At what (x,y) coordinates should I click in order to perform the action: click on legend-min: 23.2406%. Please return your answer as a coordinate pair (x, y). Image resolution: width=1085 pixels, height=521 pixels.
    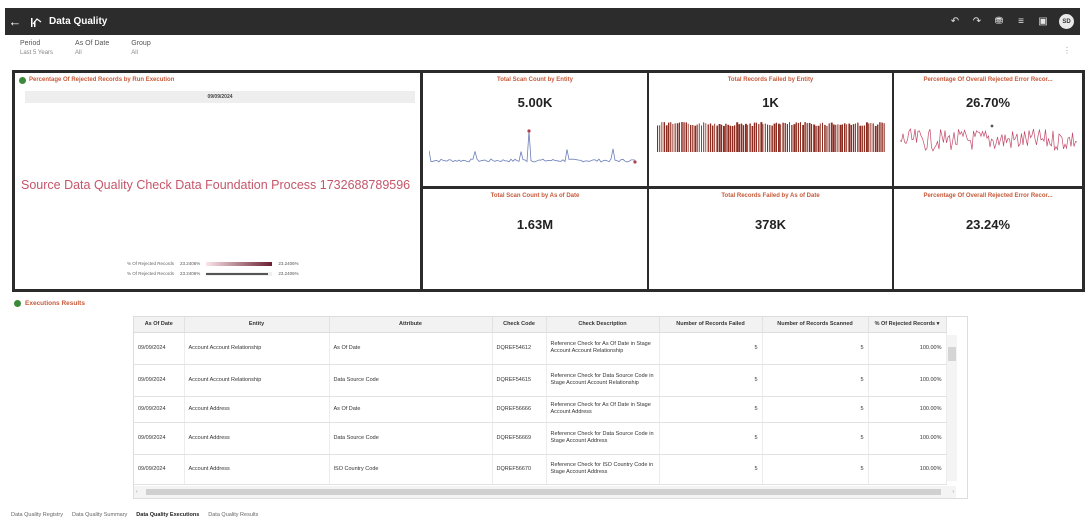
    Looking at the image, I should click on (190, 263).